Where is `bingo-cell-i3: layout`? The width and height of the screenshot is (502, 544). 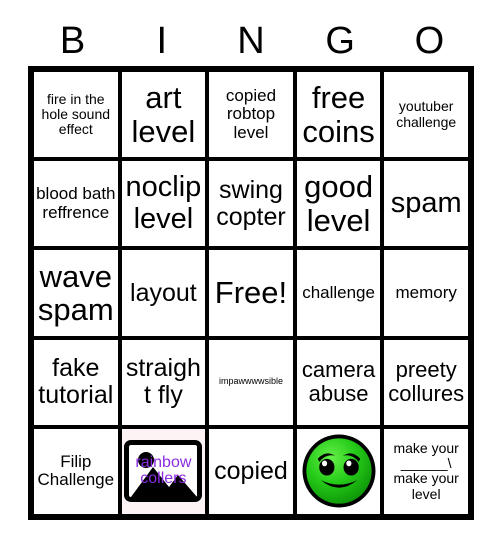
bingo-cell-i3: layout is located at coordinates (163, 293).